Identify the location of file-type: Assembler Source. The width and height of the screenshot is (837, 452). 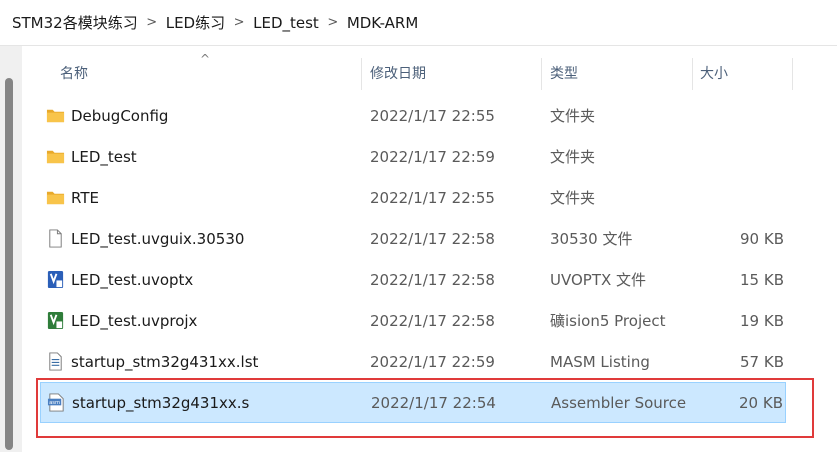
(619, 402).